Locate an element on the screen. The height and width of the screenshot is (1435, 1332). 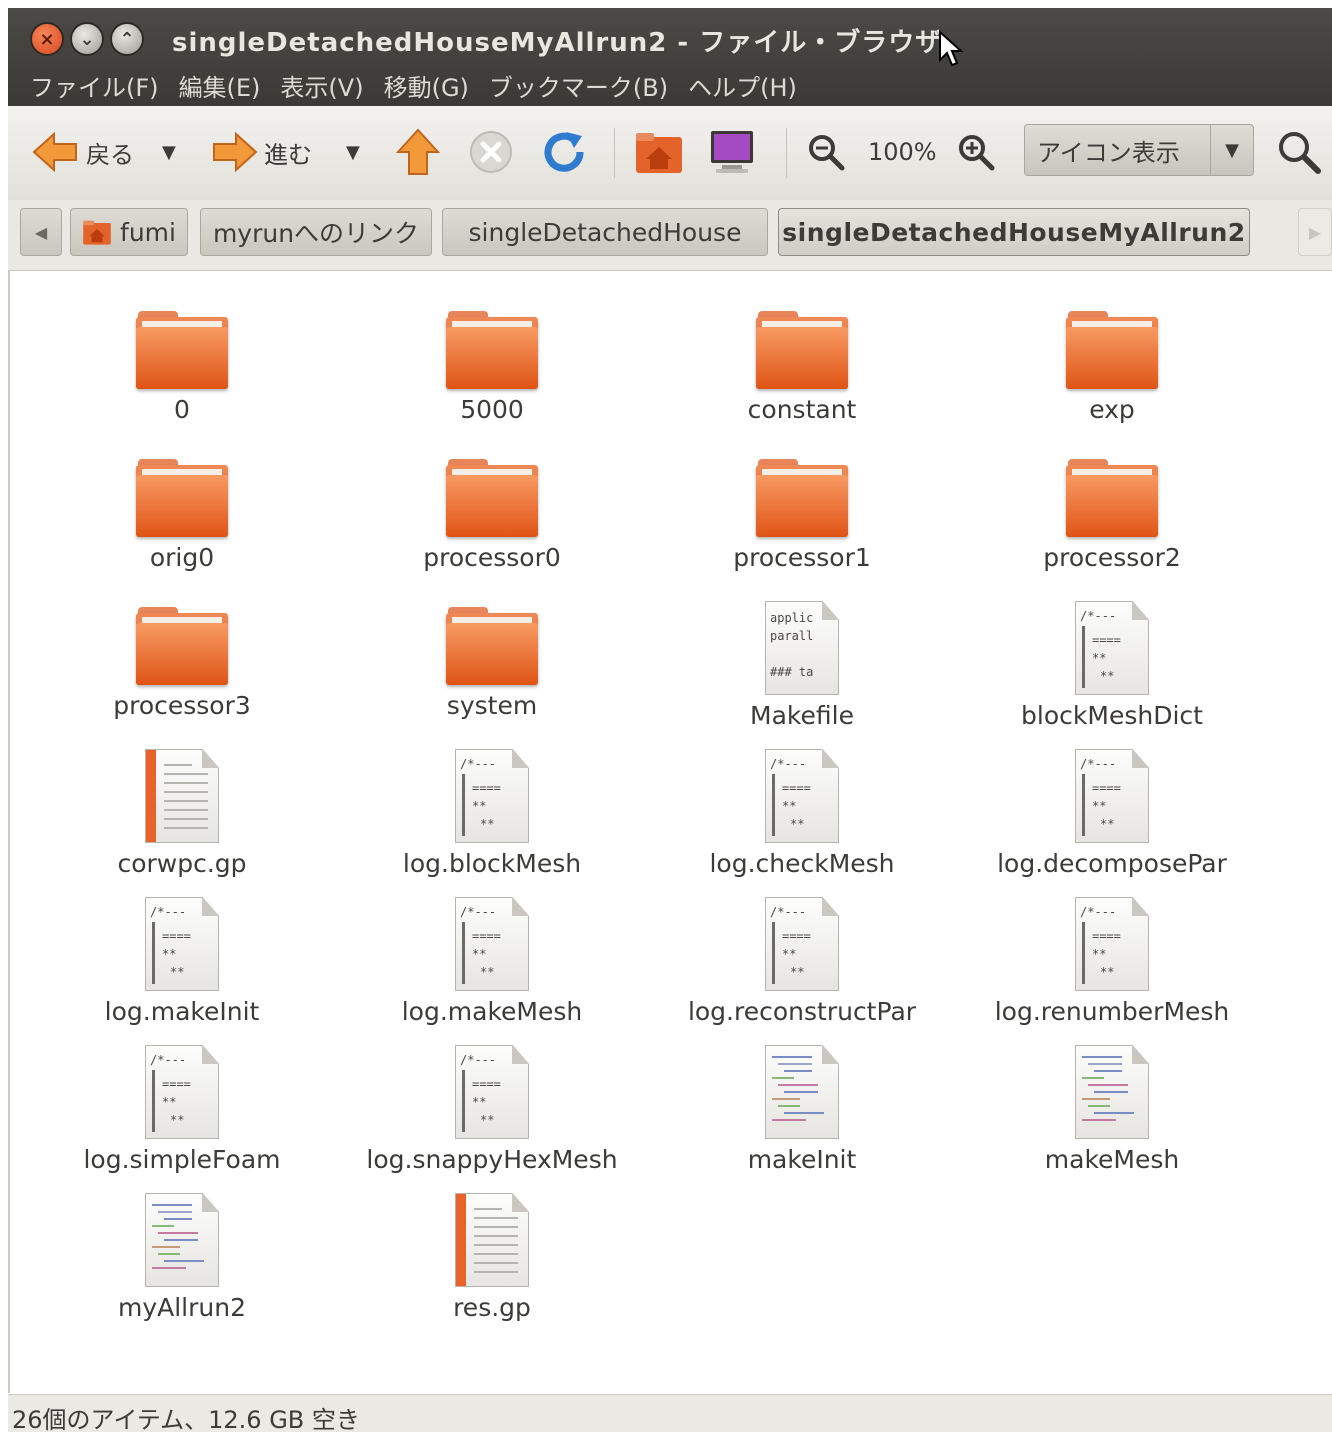
file-item: /*--- ==== ** ** log.reconstructPar is located at coordinates (802, 961).